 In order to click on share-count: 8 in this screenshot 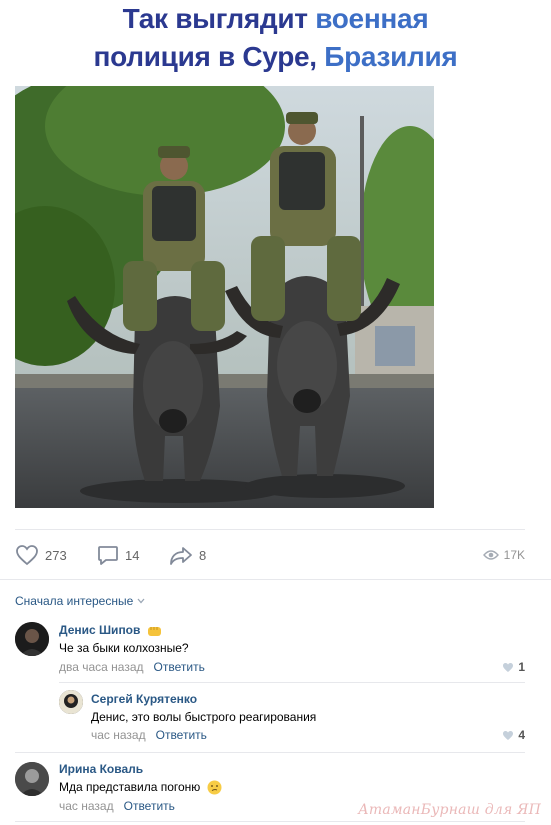, I will do `click(203, 555)`.